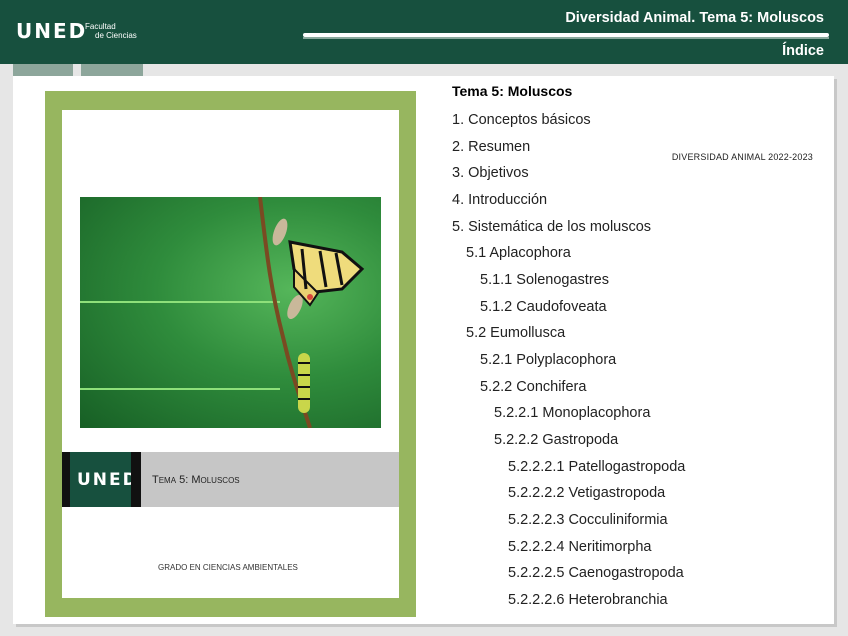 Image resolution: width=848 pixels, height=636 pixels. What do you see at coordinates (500, 200) in the screenshot?
I see `toc-item: 4. Introducción` at bounding box center [500, 200].